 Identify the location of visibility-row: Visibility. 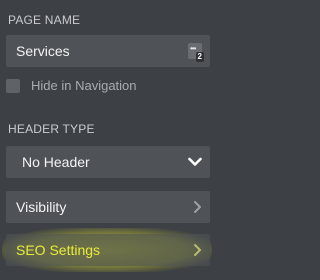
(108, 207).